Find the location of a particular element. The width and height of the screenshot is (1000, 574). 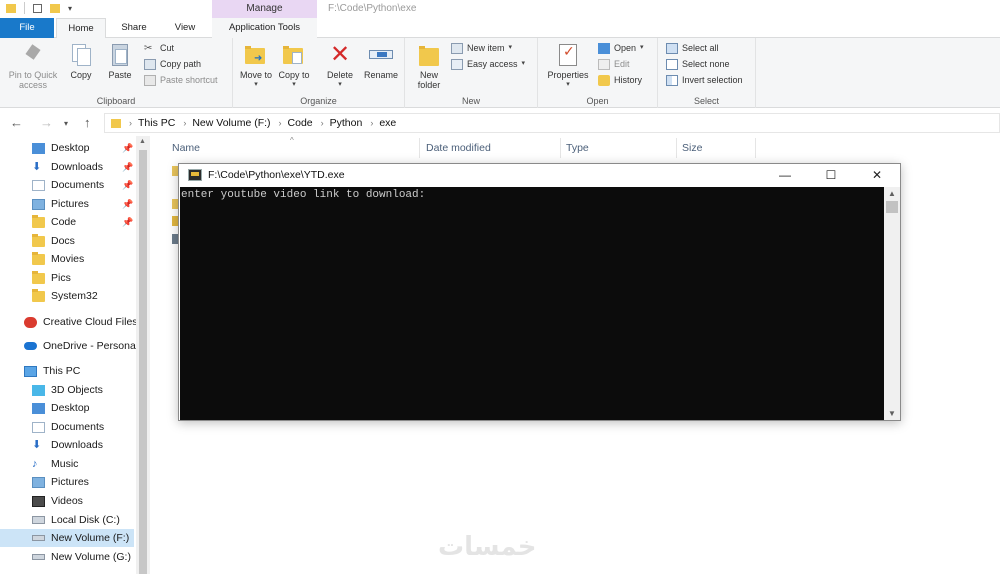

back-arrow-icon: ← is located at coordinates (16, 122).